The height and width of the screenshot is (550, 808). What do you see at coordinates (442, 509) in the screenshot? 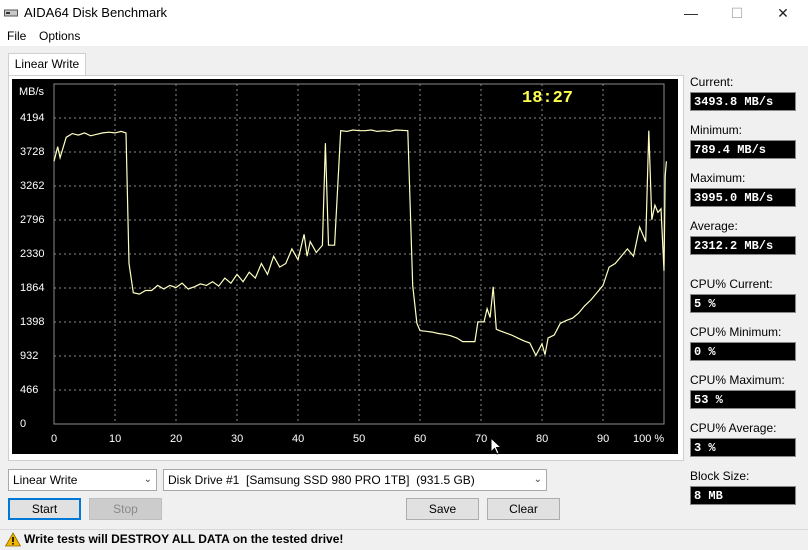
I see `save-button: Save` at bounding box center [442, 509].